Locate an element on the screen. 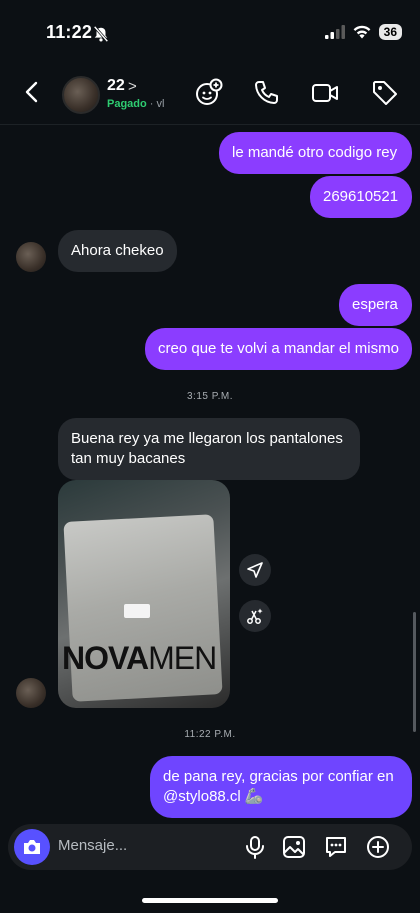  plus-icon is located at coordinates (378, 847).